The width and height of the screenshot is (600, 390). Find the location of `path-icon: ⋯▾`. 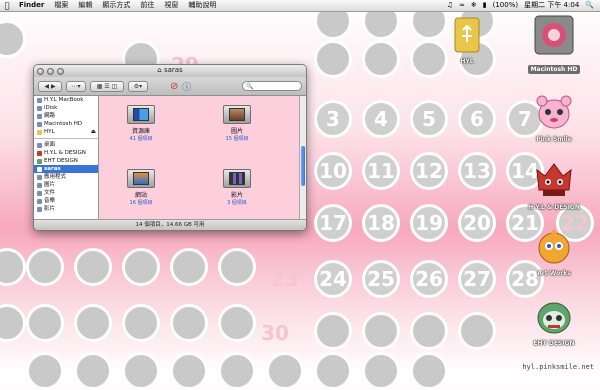

path-icon: ⋯▾ is located at coordinates (76, 86).